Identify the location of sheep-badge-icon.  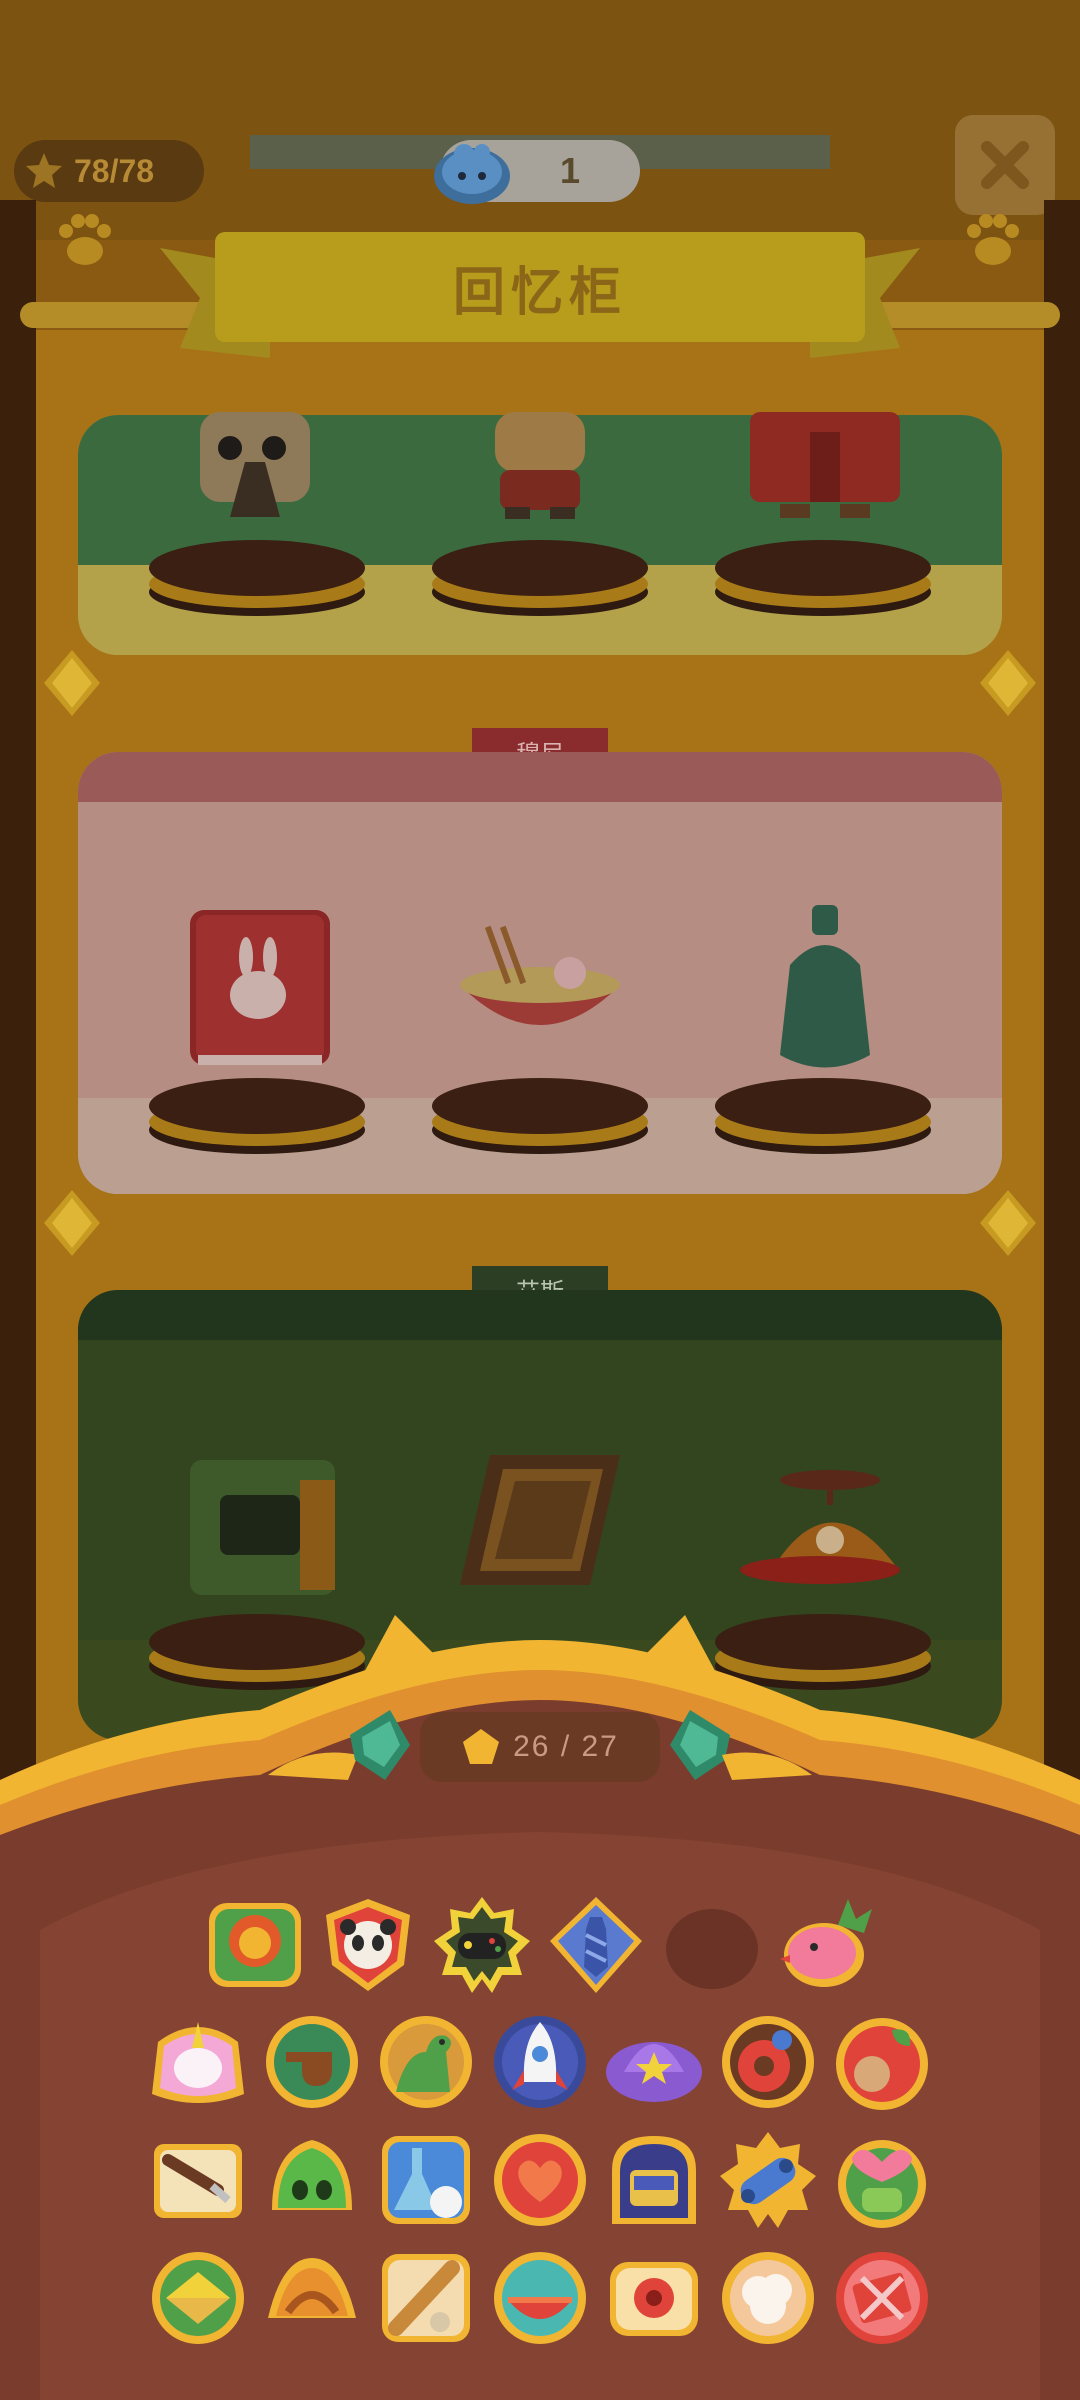
(768, 2298).